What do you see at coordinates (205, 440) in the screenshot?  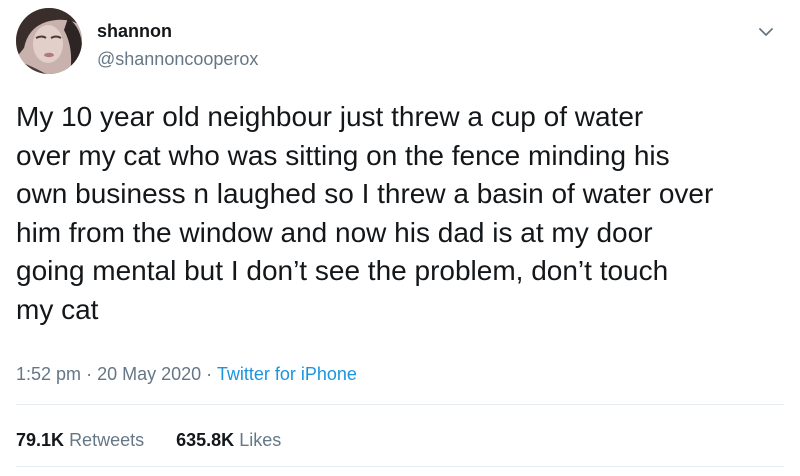 I see `likes-count: 635.8K` at bounding box center [205, 440].